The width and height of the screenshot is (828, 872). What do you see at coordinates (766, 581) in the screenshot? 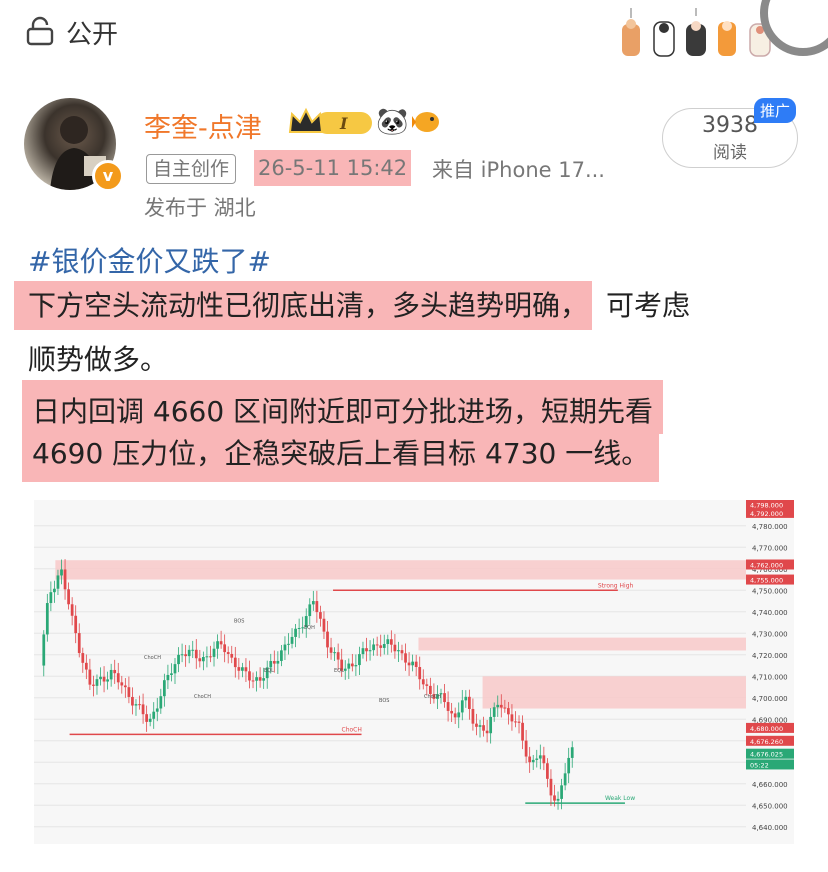
I see `price-tag-label: 4,755.000` at bounding box center [766, 581].